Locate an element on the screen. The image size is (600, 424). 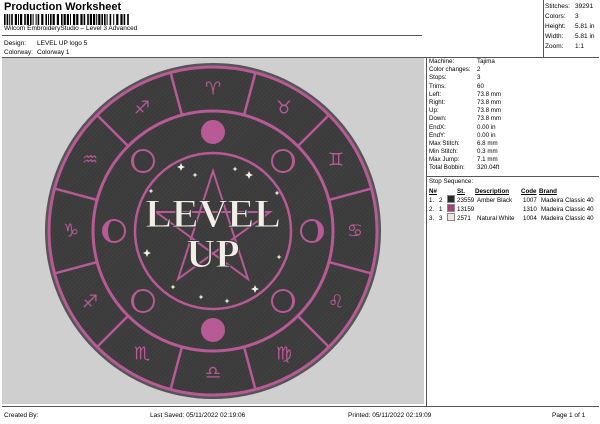
machine-info-row: Trims: 60 is located at coordinates (513, 87).